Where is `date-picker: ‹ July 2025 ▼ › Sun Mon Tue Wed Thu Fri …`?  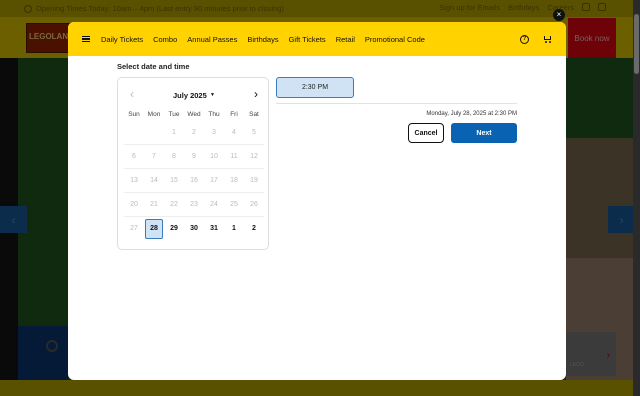
date-picker: ‹ July 2025 ▼ › Sun Mon Tue Wed Thu Fri … is located at coordinates (193, 163).